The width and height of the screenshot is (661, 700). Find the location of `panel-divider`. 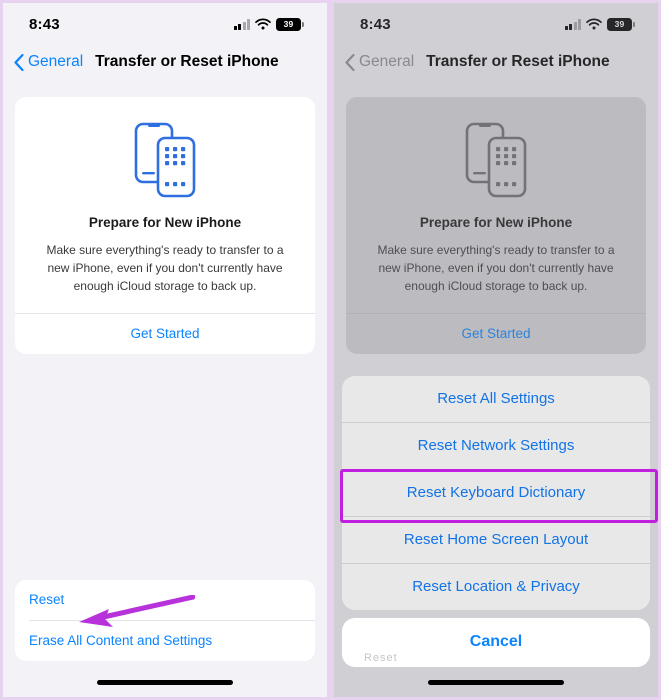

panel-divider is located at coordinates (330, 350).